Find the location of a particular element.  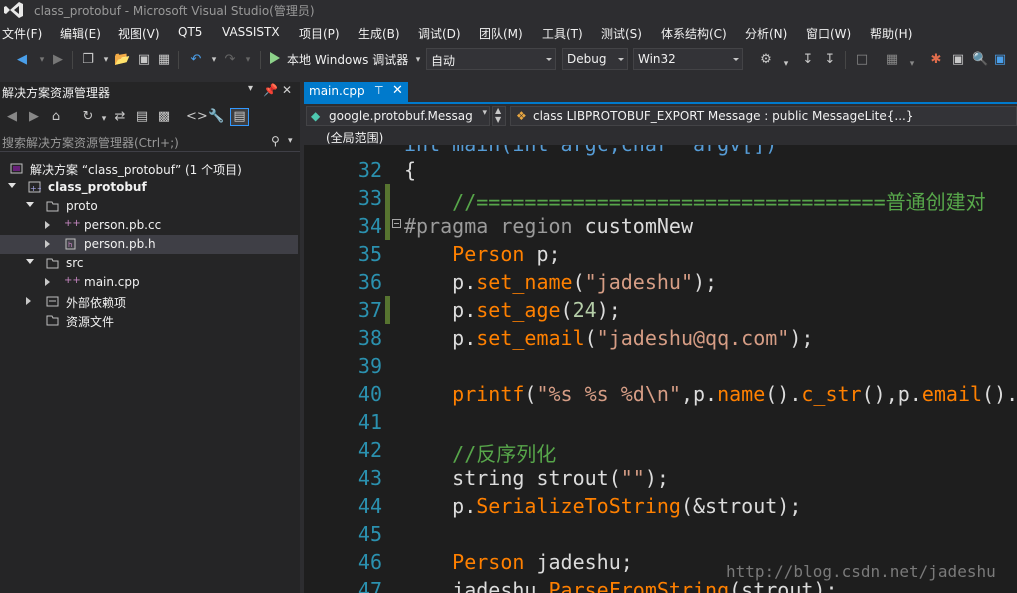

format-dropdown-icon: ▾ is located at coordinates (912, 64).